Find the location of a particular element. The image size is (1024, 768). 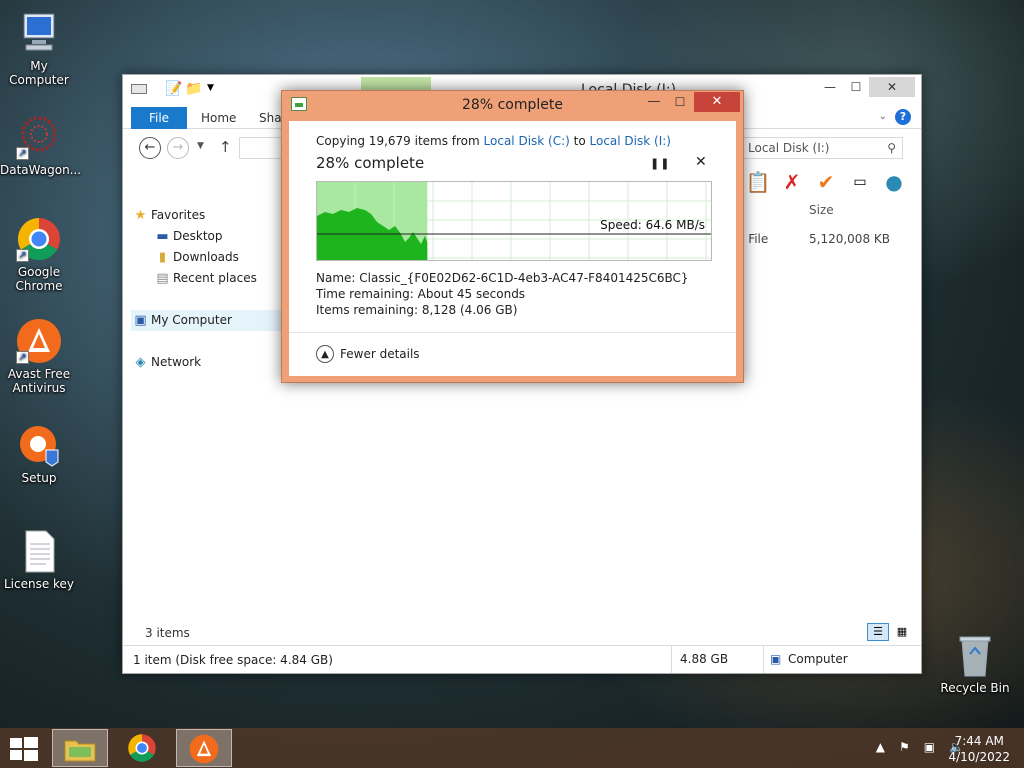

clock-date: 4/10/2022 is located at coordinates (979, 757).